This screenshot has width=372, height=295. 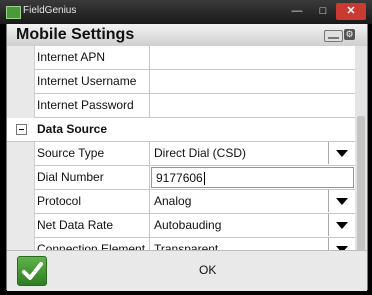 What do you see at coordinates (361, 191) in the screenshot?
I see `scrollbar-thumb` at bounding box center [361, 191].